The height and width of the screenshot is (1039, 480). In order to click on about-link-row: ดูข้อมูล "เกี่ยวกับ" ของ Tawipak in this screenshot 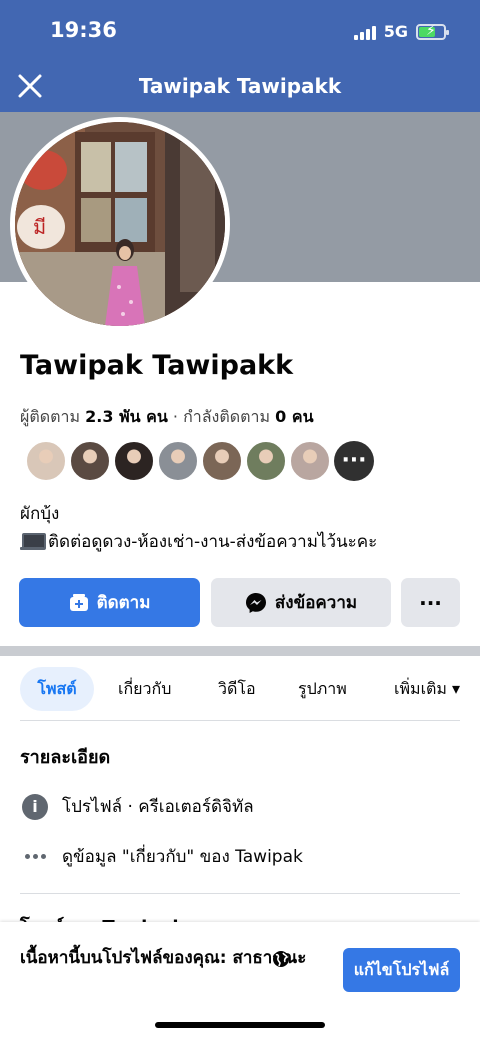, I will do `click(162, 856)`.